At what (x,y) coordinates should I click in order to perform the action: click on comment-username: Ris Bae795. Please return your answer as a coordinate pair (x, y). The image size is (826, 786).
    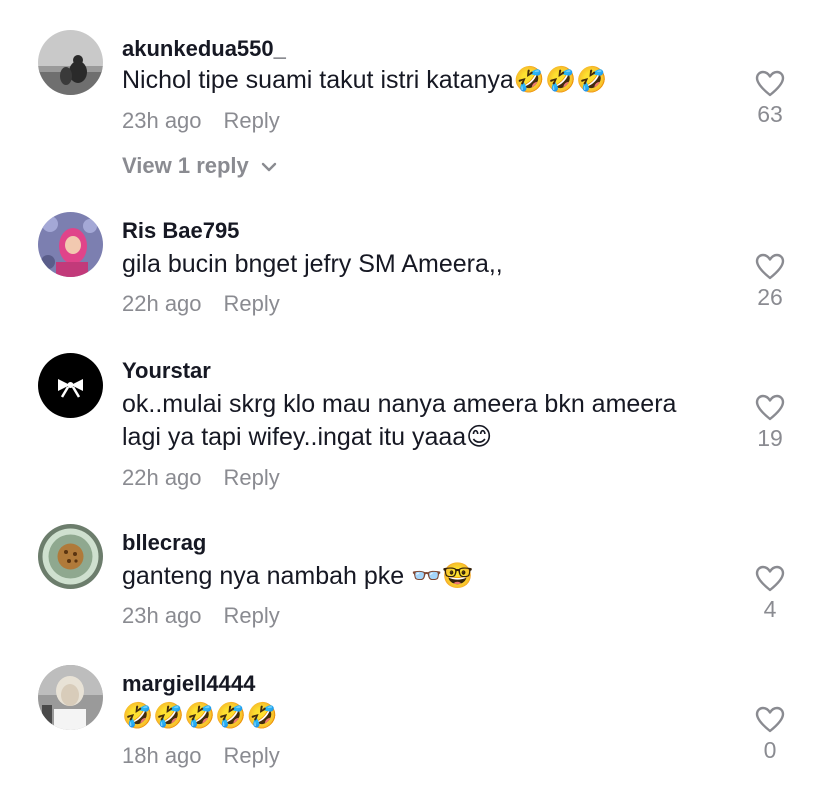
    Looking at the image, I should click on (180, 231).